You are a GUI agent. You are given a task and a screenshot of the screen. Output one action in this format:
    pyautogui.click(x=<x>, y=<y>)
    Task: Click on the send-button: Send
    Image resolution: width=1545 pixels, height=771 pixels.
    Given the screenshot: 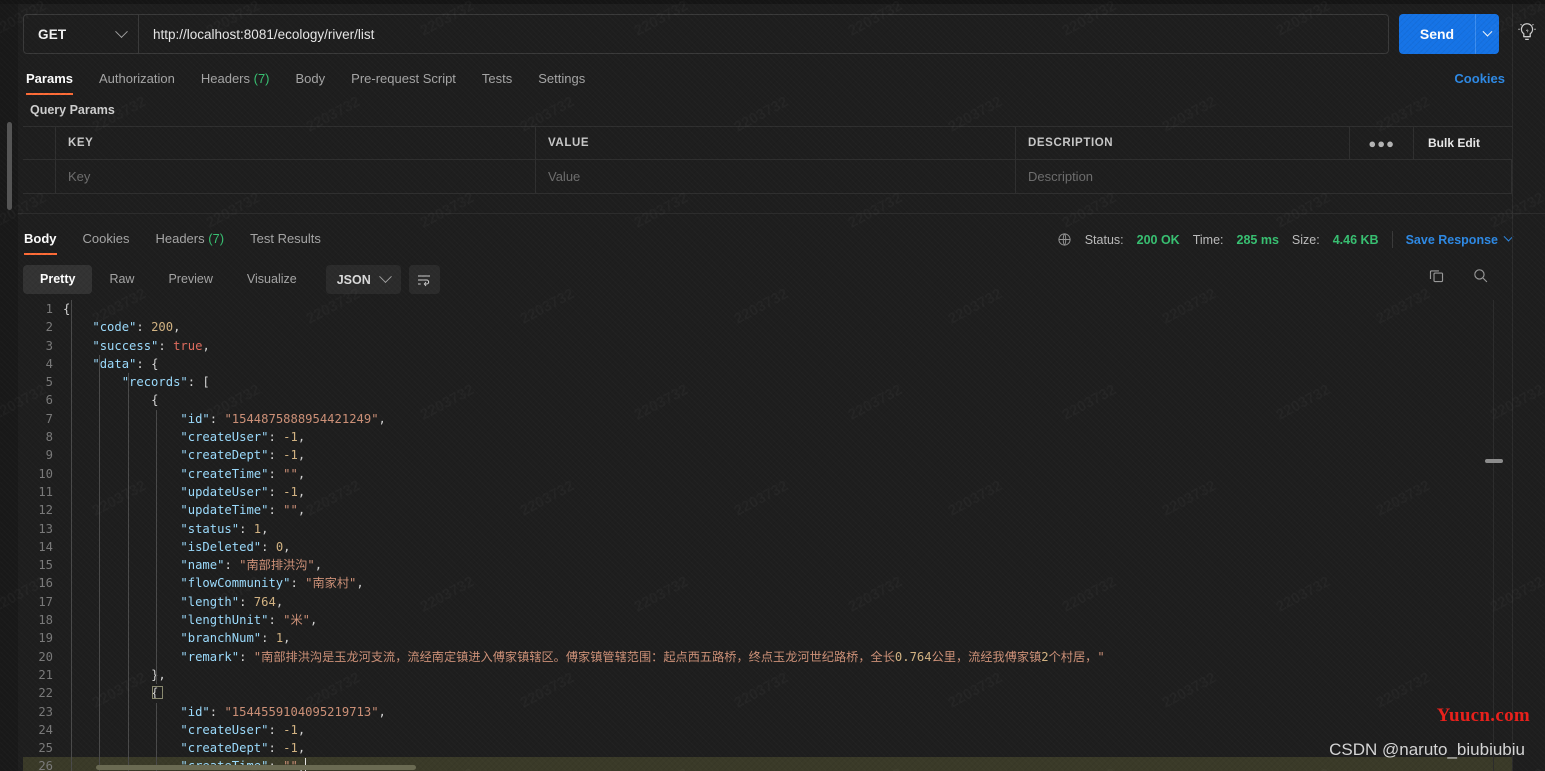 What is the action you would take?
    pyautogui.click(x=1437, y=34)
    